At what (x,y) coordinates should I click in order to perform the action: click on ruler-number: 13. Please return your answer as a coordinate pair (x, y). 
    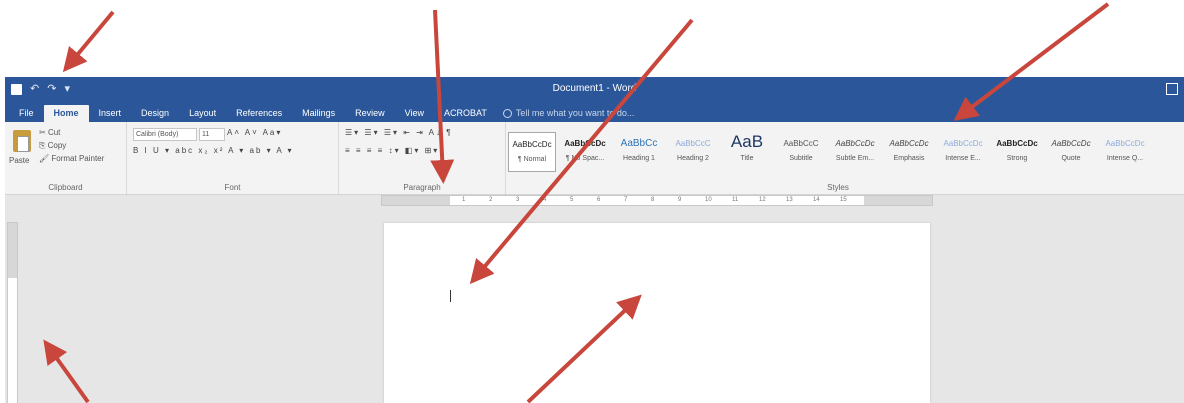
    Looking at the image, I should click on (789, 200).